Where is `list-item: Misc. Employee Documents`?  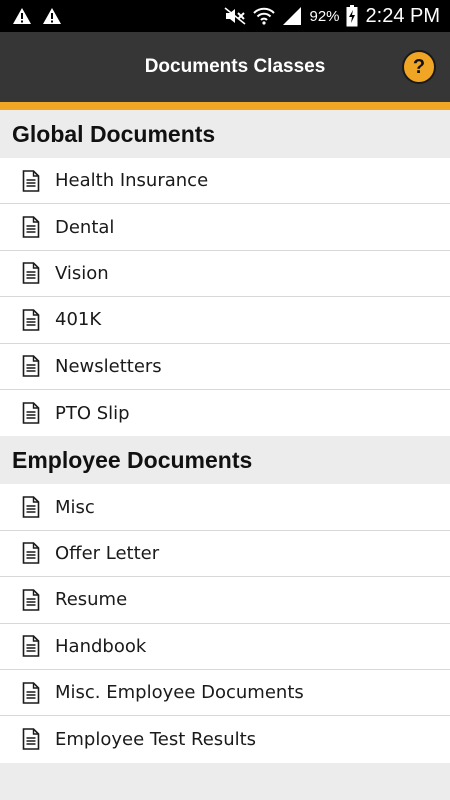 list-item: Misc. Employee Documents is located at coordinates (225, 693).